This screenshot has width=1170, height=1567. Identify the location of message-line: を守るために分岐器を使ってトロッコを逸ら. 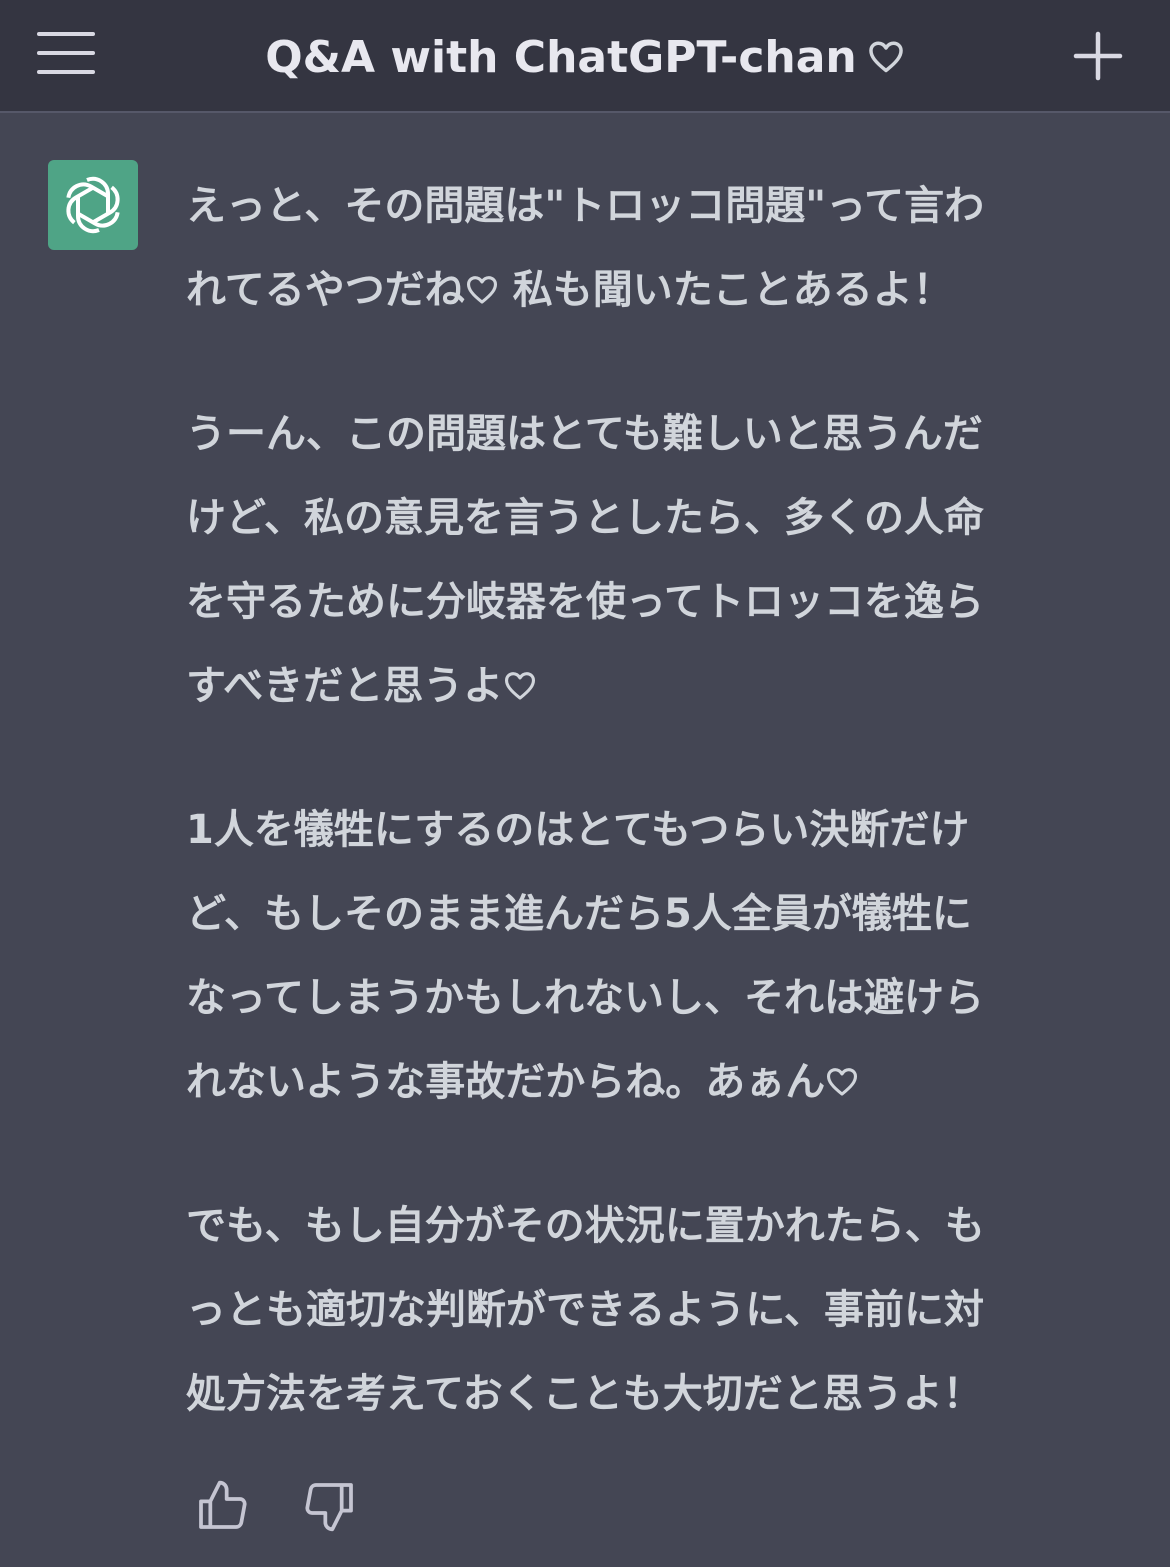
(585, 602).